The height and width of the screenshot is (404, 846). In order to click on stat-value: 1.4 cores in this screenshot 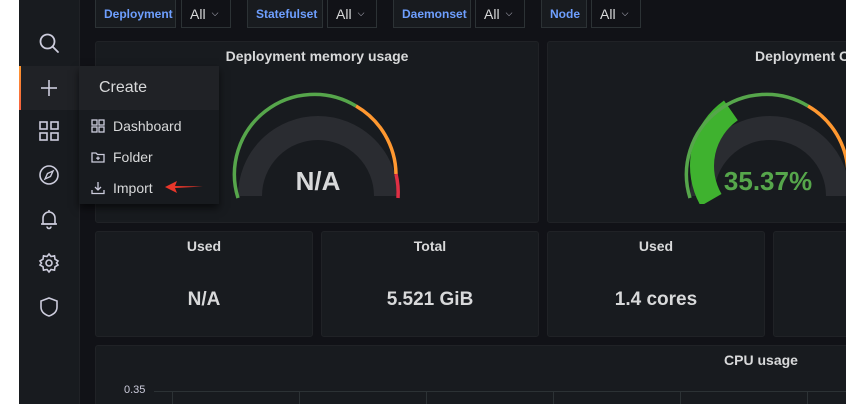, I will do `click(656, 299)`.